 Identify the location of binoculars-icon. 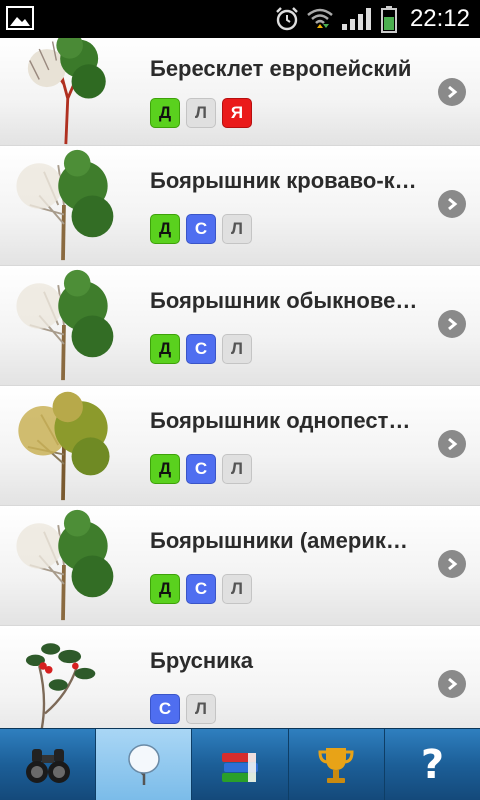
(47, 765).